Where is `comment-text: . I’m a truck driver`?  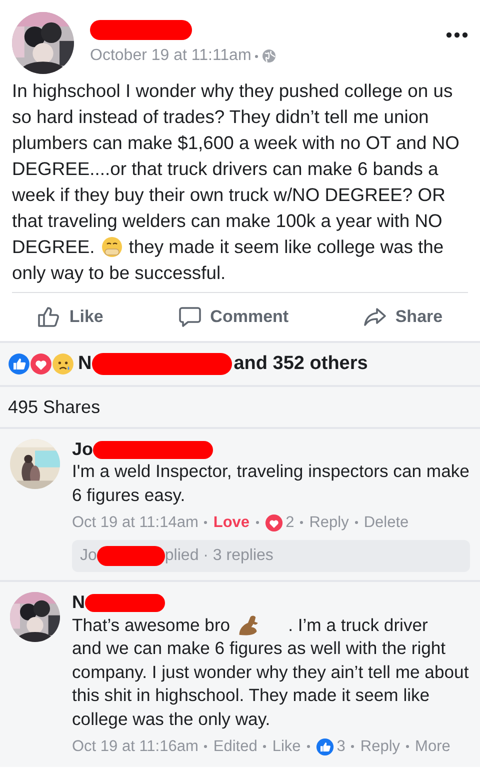 comment-text: . I’m a truck driver is located at coordinates (358, 625).